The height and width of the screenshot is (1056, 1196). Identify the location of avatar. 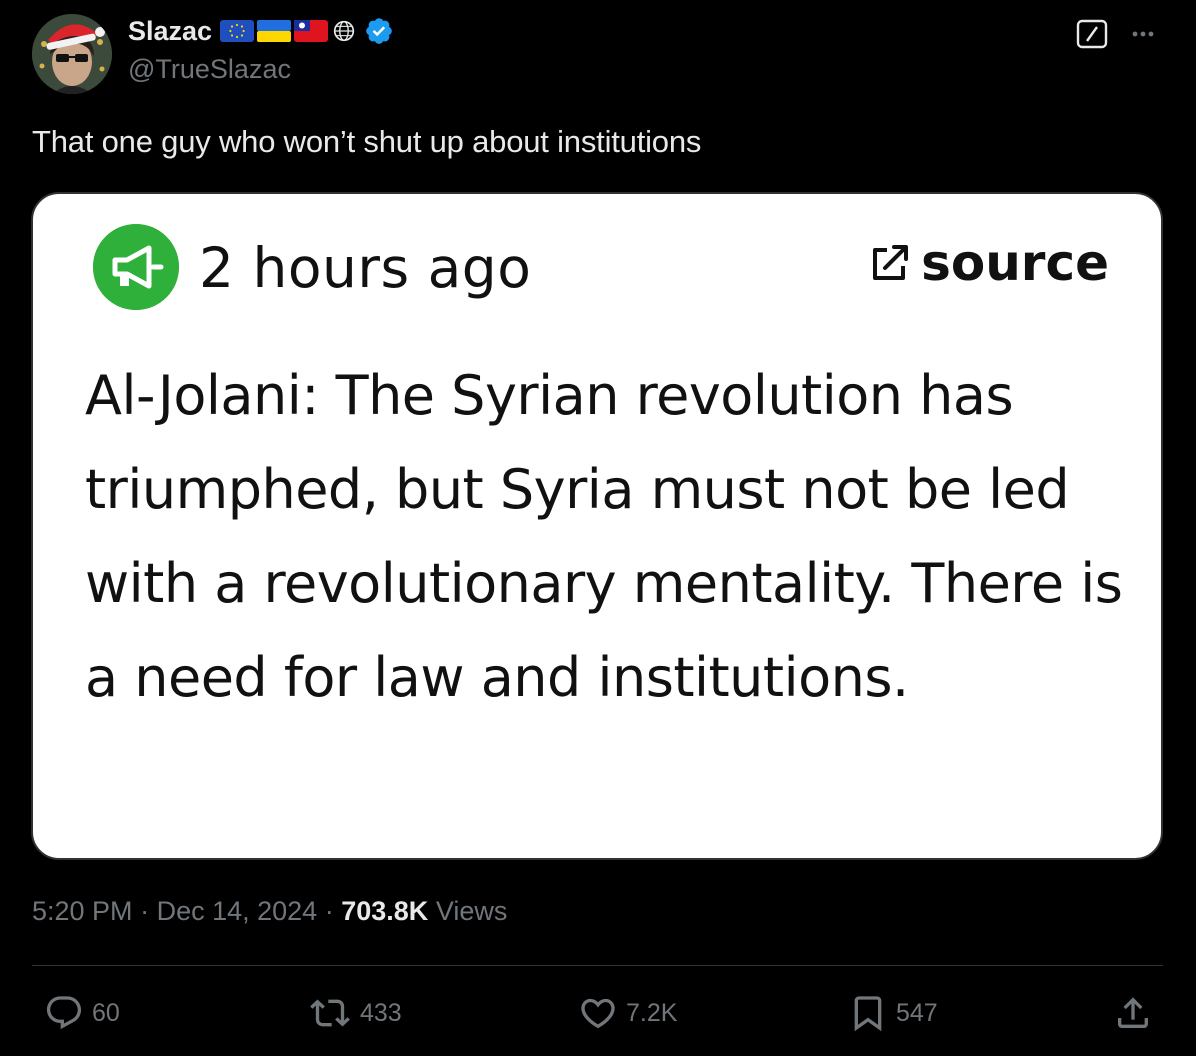
(72, 54).